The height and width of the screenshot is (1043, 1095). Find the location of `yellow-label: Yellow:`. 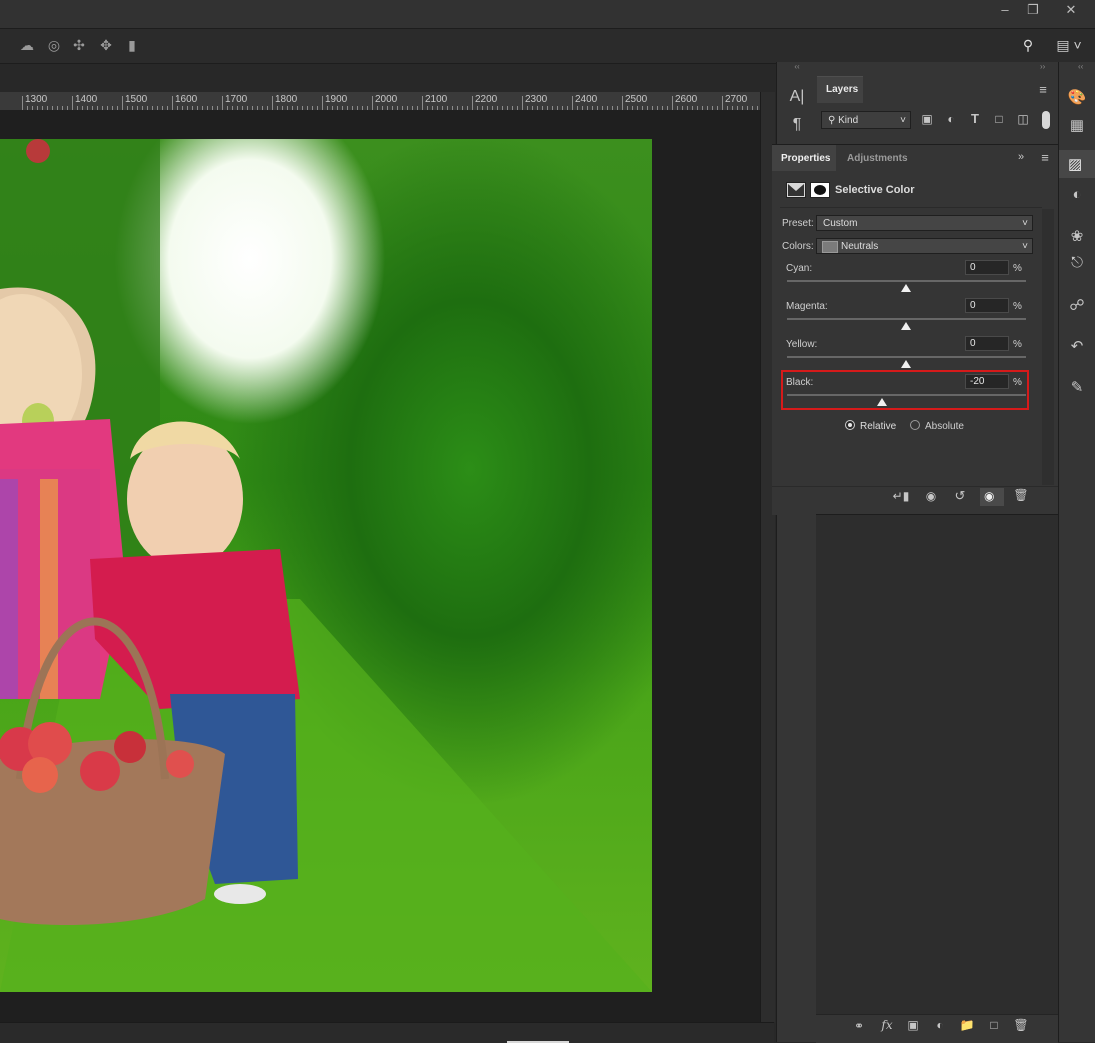

yellow-label: Yellow: is located at coordinates (802, 344).